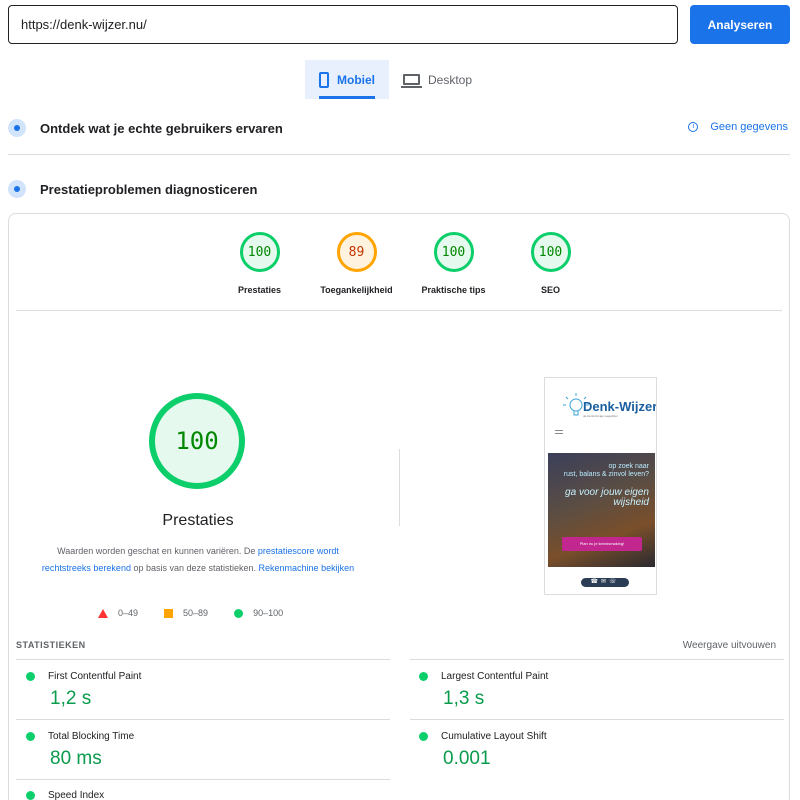  What do you see at coordinates (495, 676) in the screenshot?
I see `metric-label: Largest Contentful Paint` at bounding box center [495, 676].